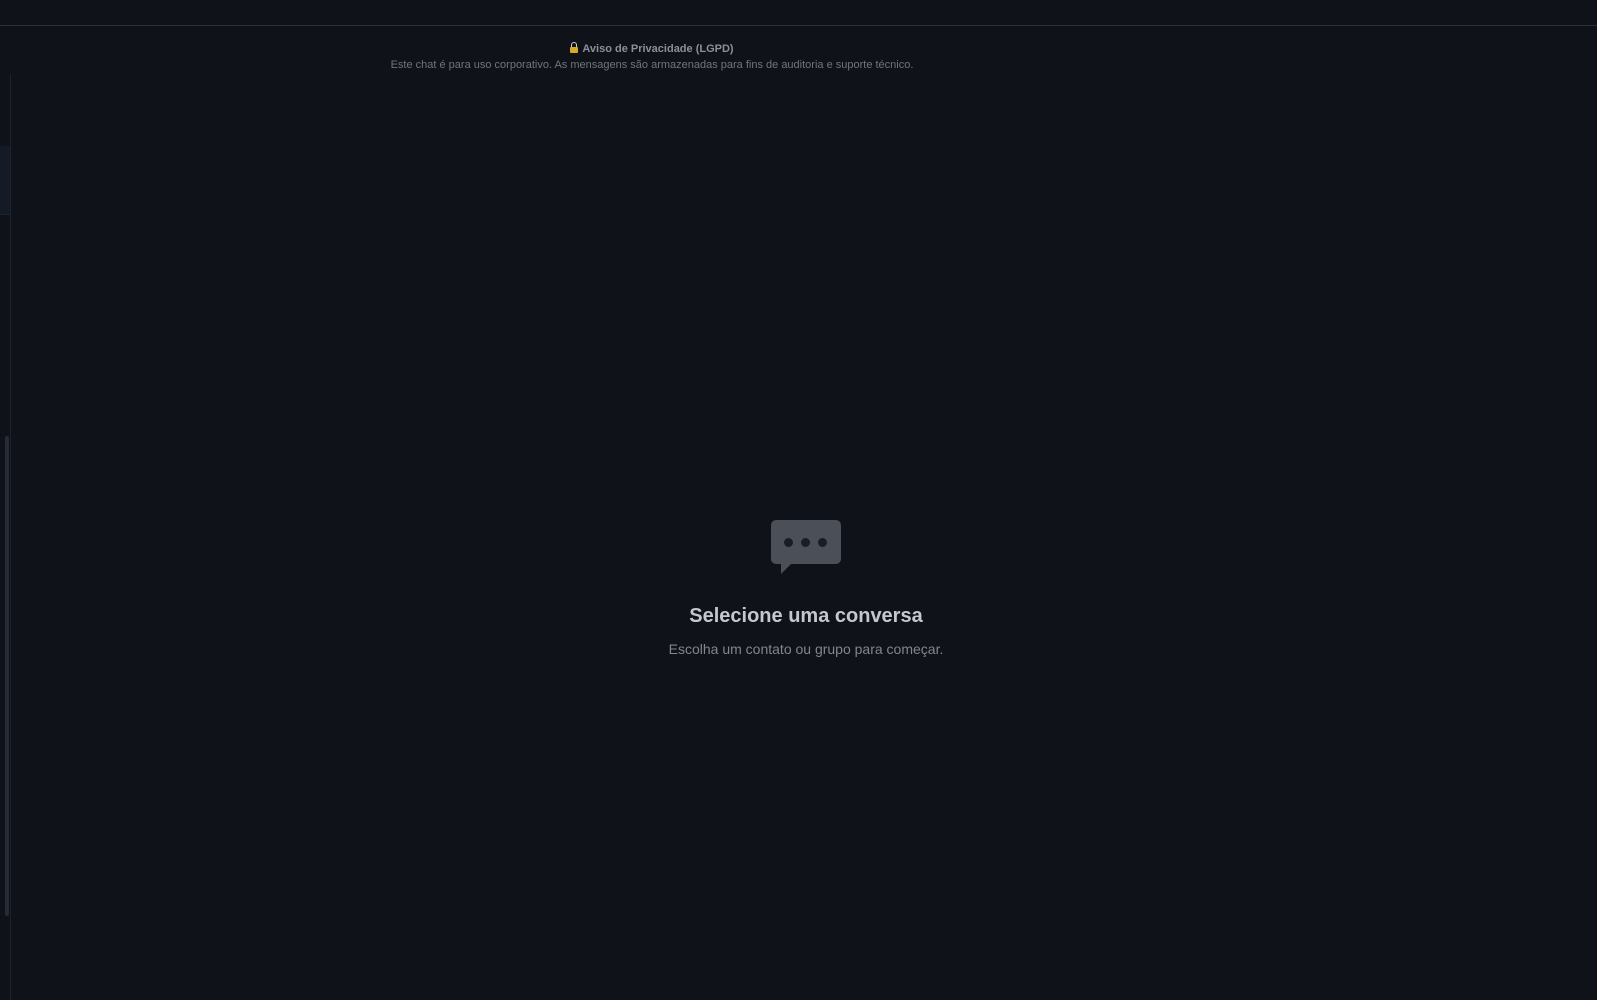 The height and width of the screenshot is (1000, 1597). What do you see at coordinates (574, 47) in the screenshot?
I see `lock-icon` at bounding box center [574, 47].